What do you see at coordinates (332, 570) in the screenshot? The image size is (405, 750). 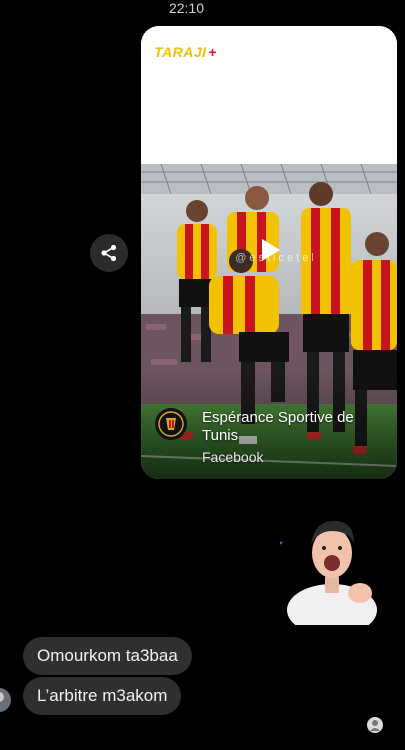 I see `avatar-sticker` at bounding box center [332, 570].